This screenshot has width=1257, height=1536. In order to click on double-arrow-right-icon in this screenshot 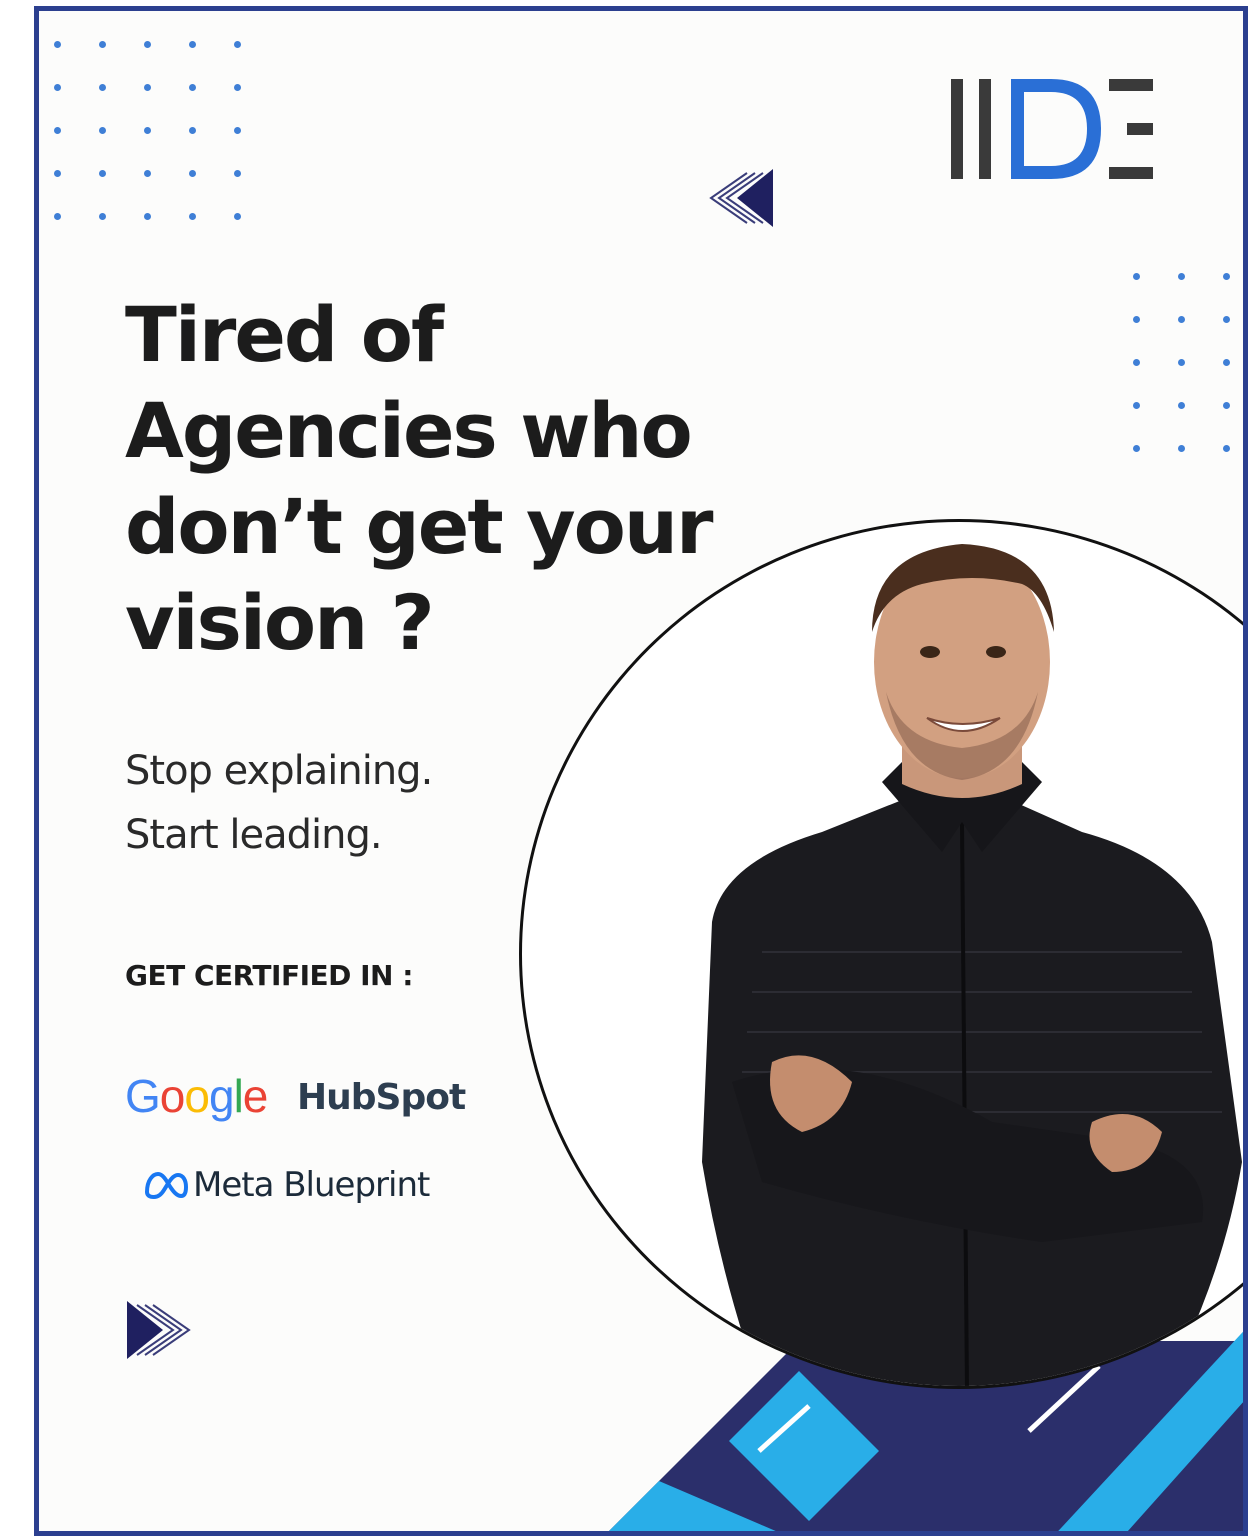, I will do `click(159, 1330)`.